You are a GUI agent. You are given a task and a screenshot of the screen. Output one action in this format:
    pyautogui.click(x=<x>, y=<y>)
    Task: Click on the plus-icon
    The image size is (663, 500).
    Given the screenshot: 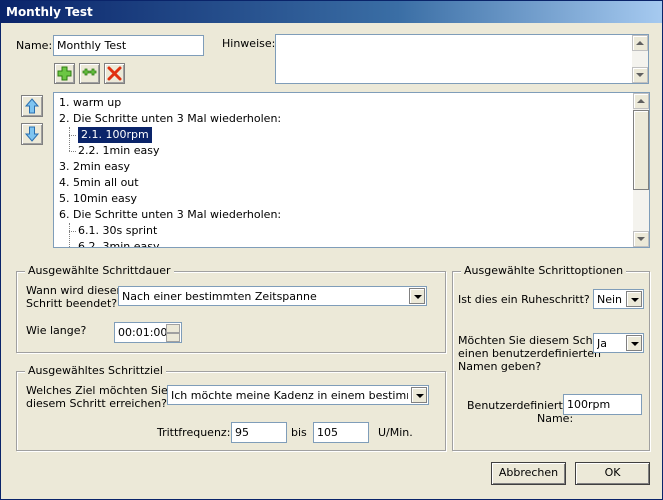 What is the action you would take?
    pyautogui.click(x=64, y=73)
    